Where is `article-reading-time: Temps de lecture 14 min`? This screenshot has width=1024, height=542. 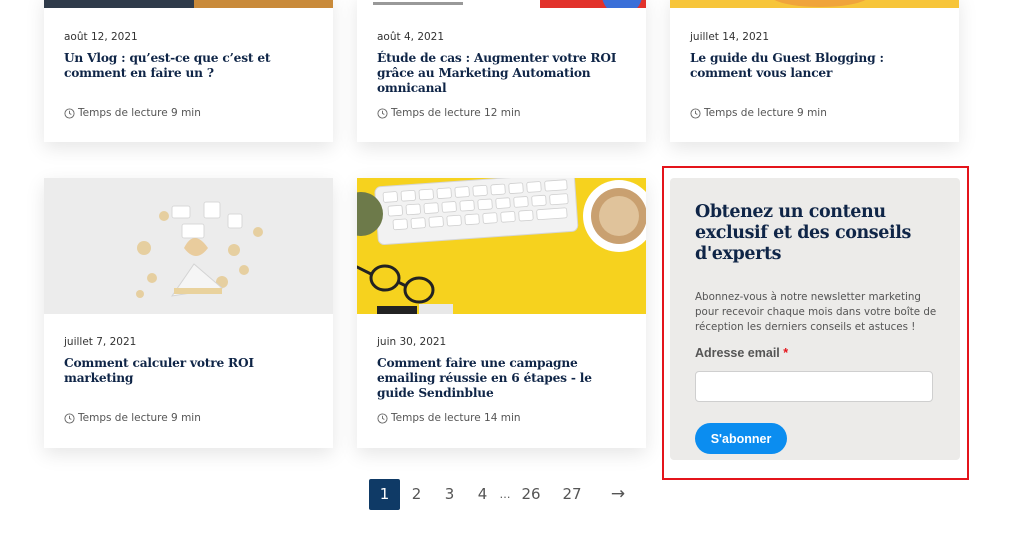
article-reading-time: Temps de lecture 14 min is located at coordinates (449, 418).